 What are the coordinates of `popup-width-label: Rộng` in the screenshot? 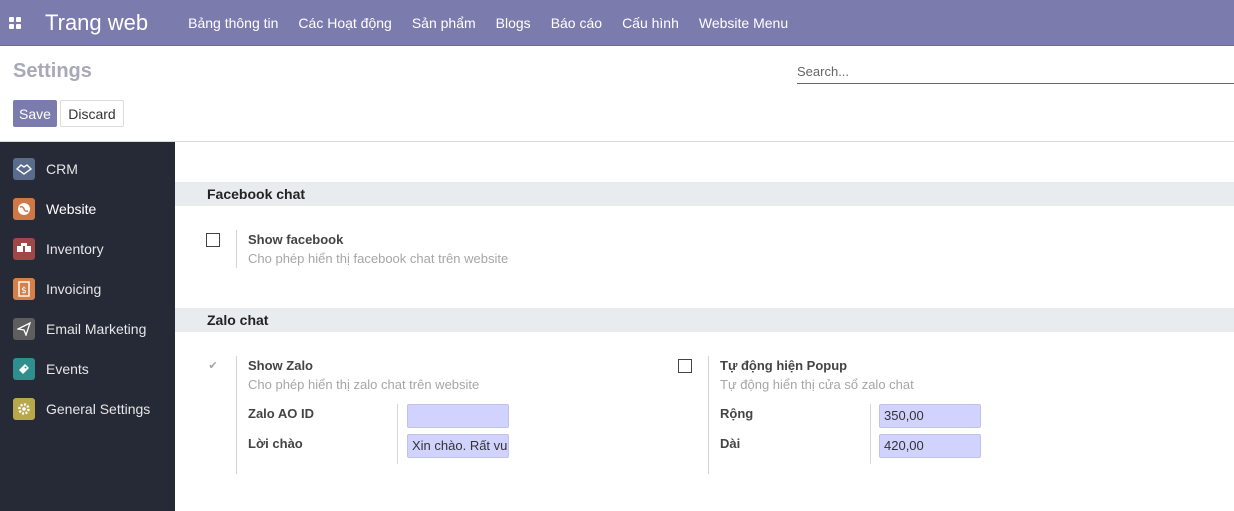 It's located at (737, 413).